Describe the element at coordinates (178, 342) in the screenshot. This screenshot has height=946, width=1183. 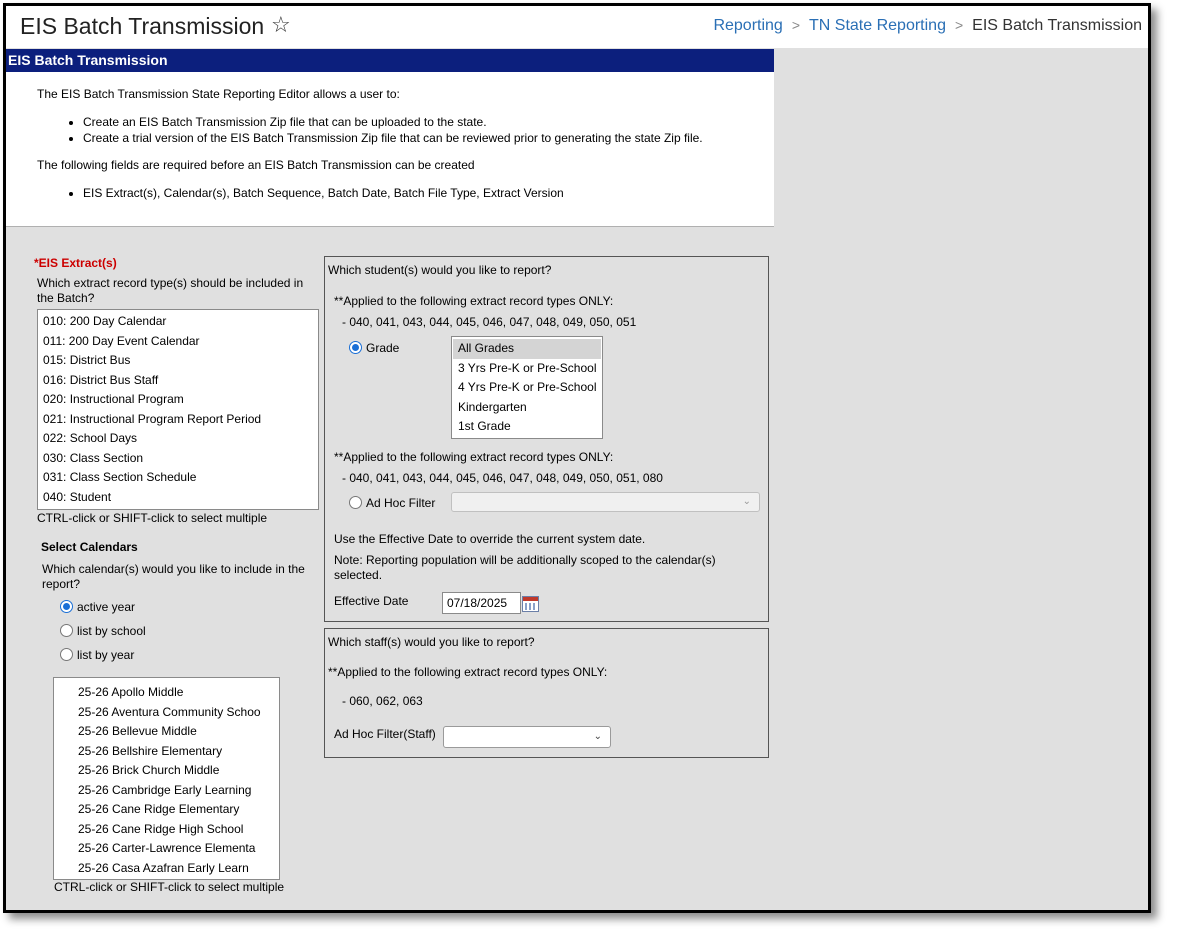
I see `extract-option: 011: 200 Day Event Calendar` at that location.